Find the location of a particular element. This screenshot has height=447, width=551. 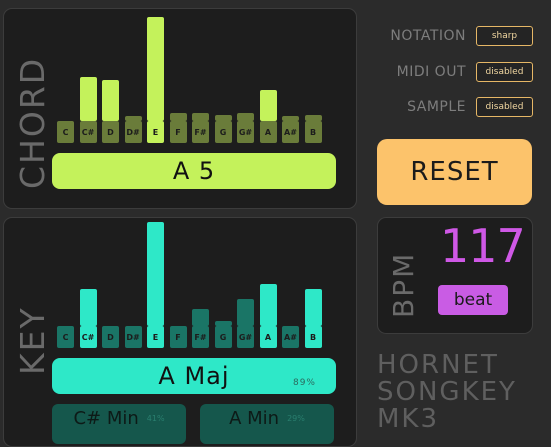

key-note-a: A is located at coordinates (268, 337).